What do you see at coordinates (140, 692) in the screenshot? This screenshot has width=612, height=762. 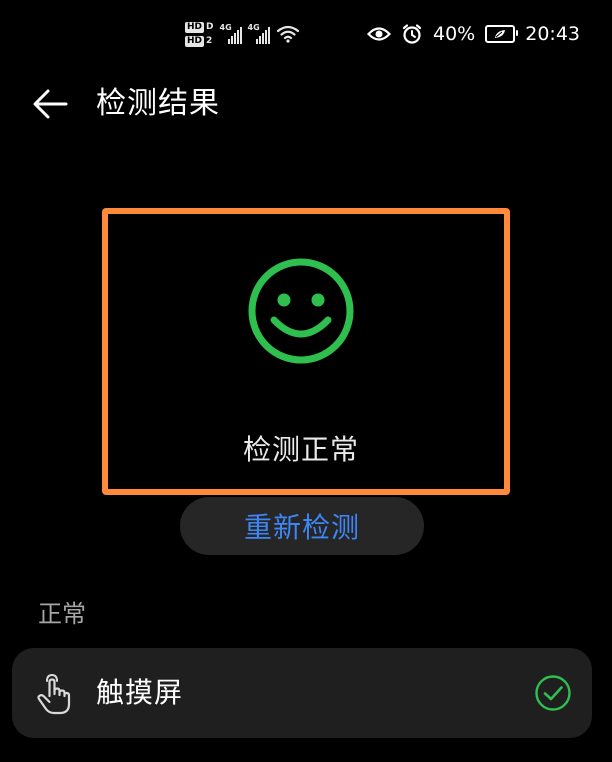 I see `list-item-label: 触摸屏` at bounding box center [140, 692].